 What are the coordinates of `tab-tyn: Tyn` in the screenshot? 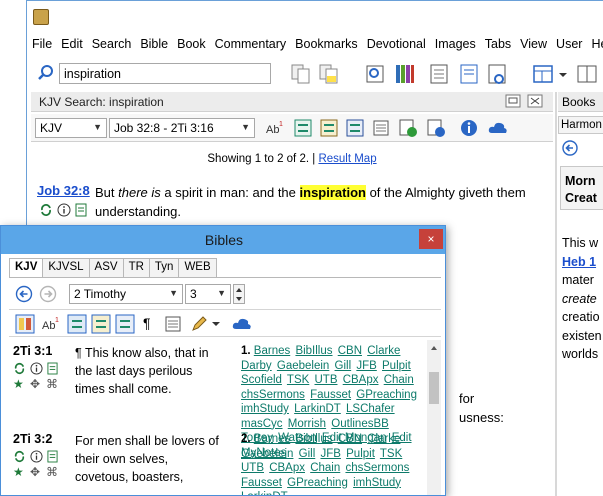 It's located at (164, 267).